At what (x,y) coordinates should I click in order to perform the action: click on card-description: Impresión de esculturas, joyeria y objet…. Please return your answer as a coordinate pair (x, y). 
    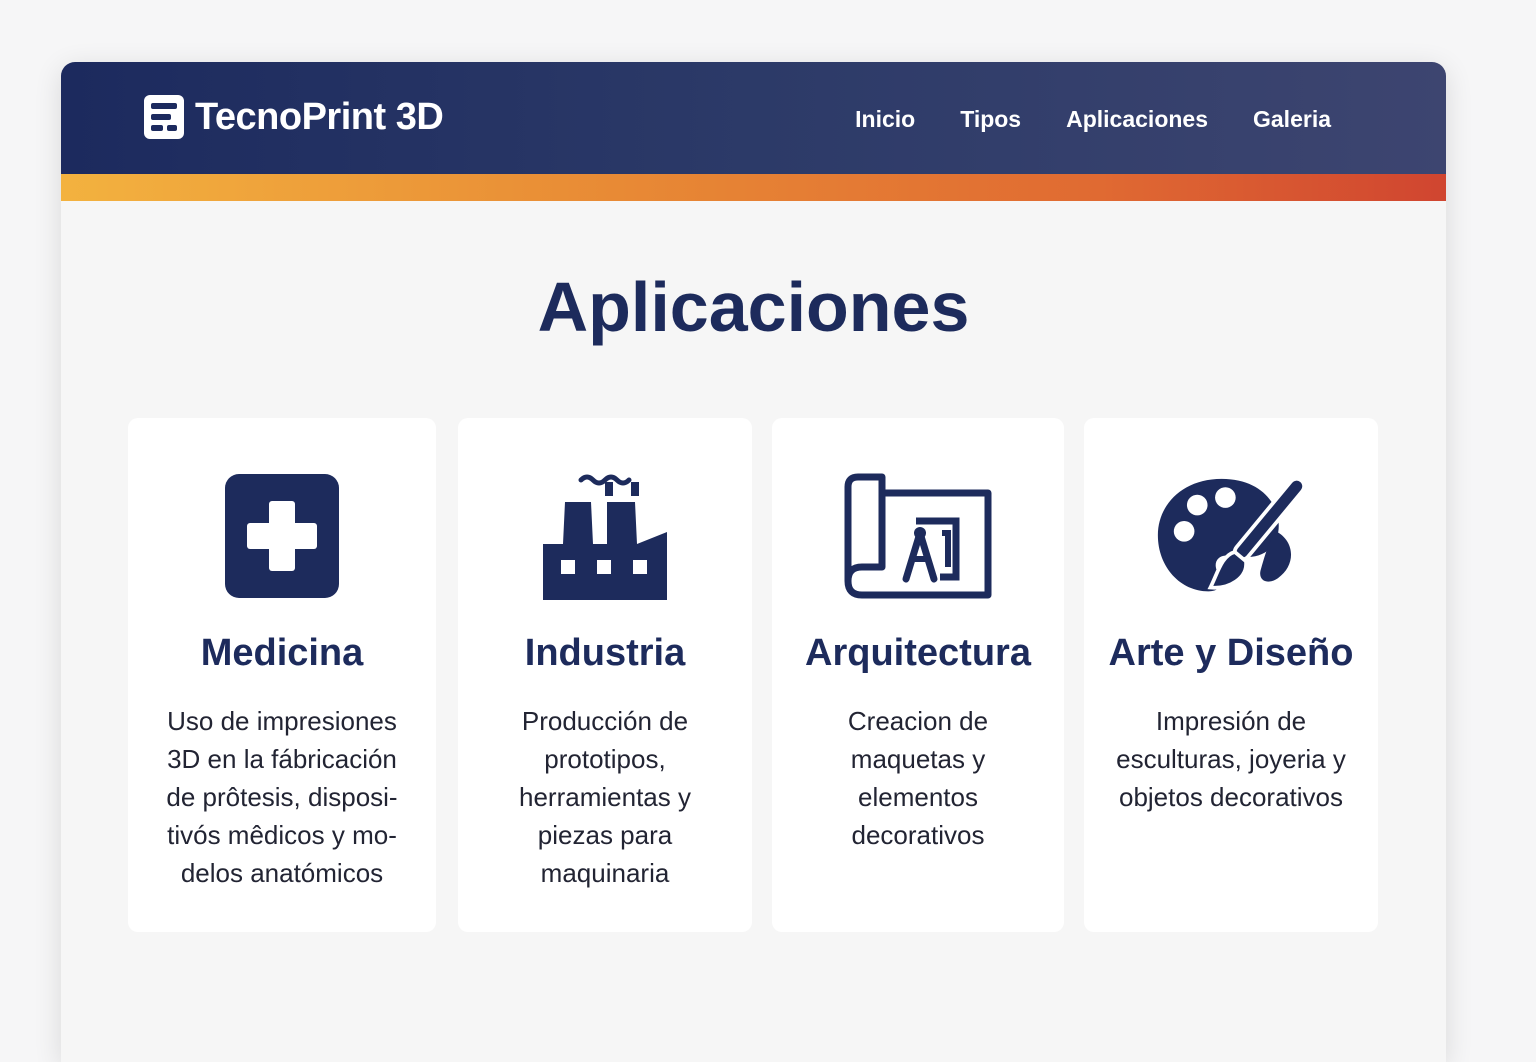
    Looking at the image, I should click on (1231, 759).